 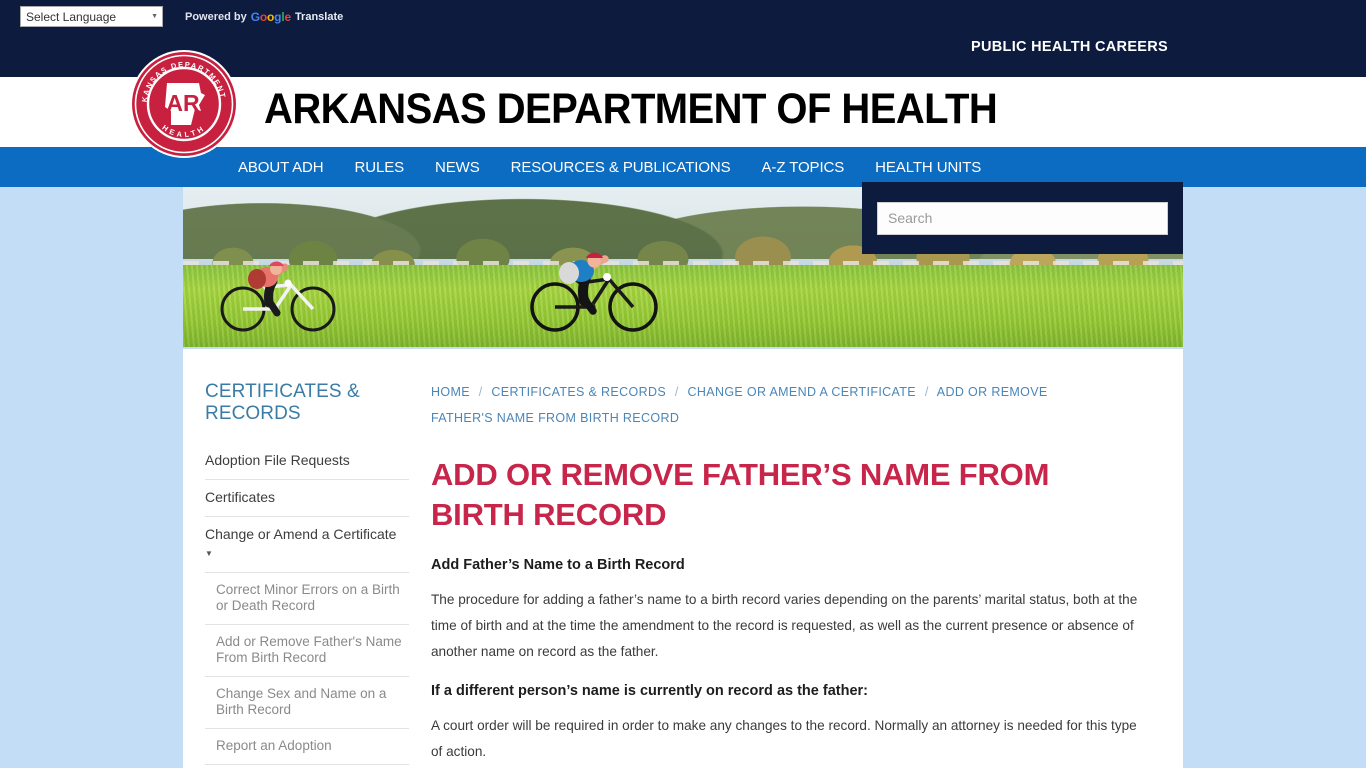 What do you see at coordinates (457, 167) in the screenshot?
I see `nav-item-news: NEWS` at bounding box center [457, 167].